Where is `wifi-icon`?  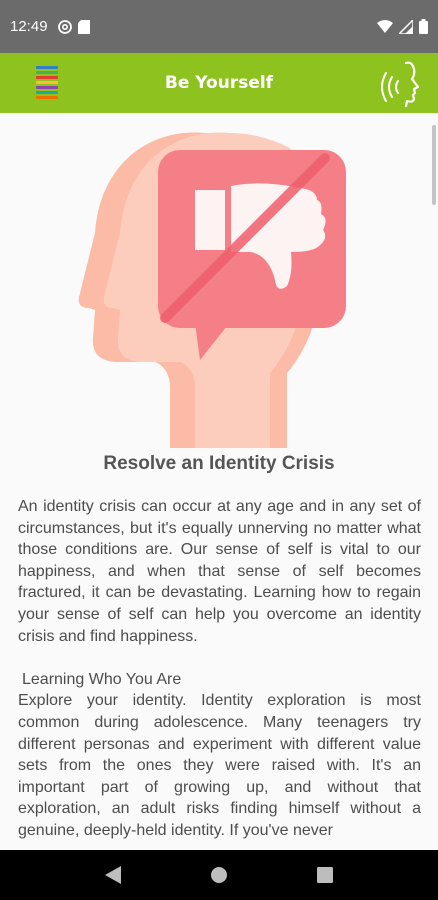
wifi-icon is located at coordinates (385, 26).